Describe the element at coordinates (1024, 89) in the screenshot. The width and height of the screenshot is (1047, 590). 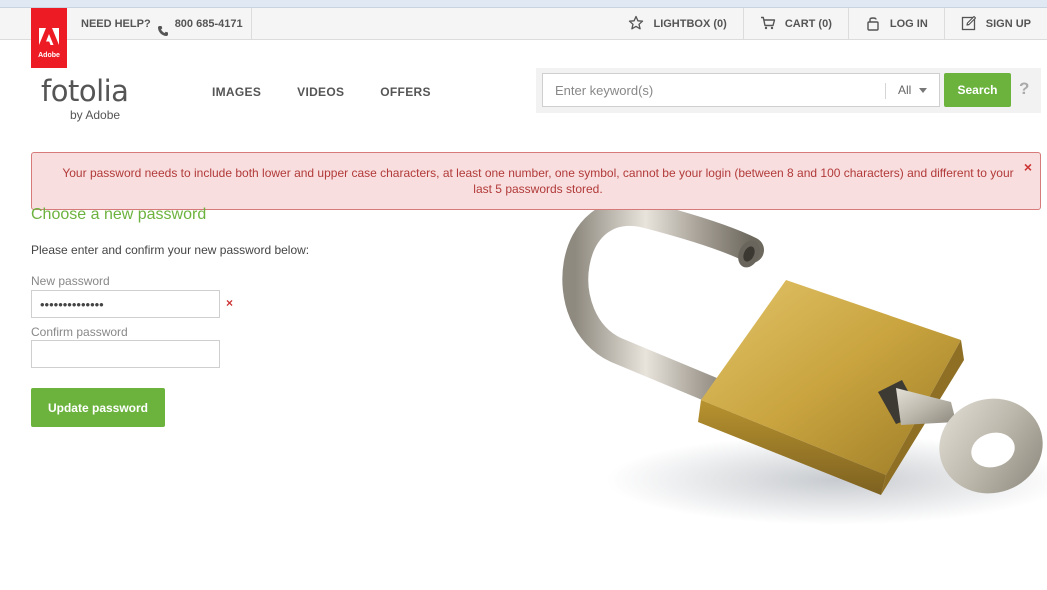
I see `search-help-icon: ?` at that location.